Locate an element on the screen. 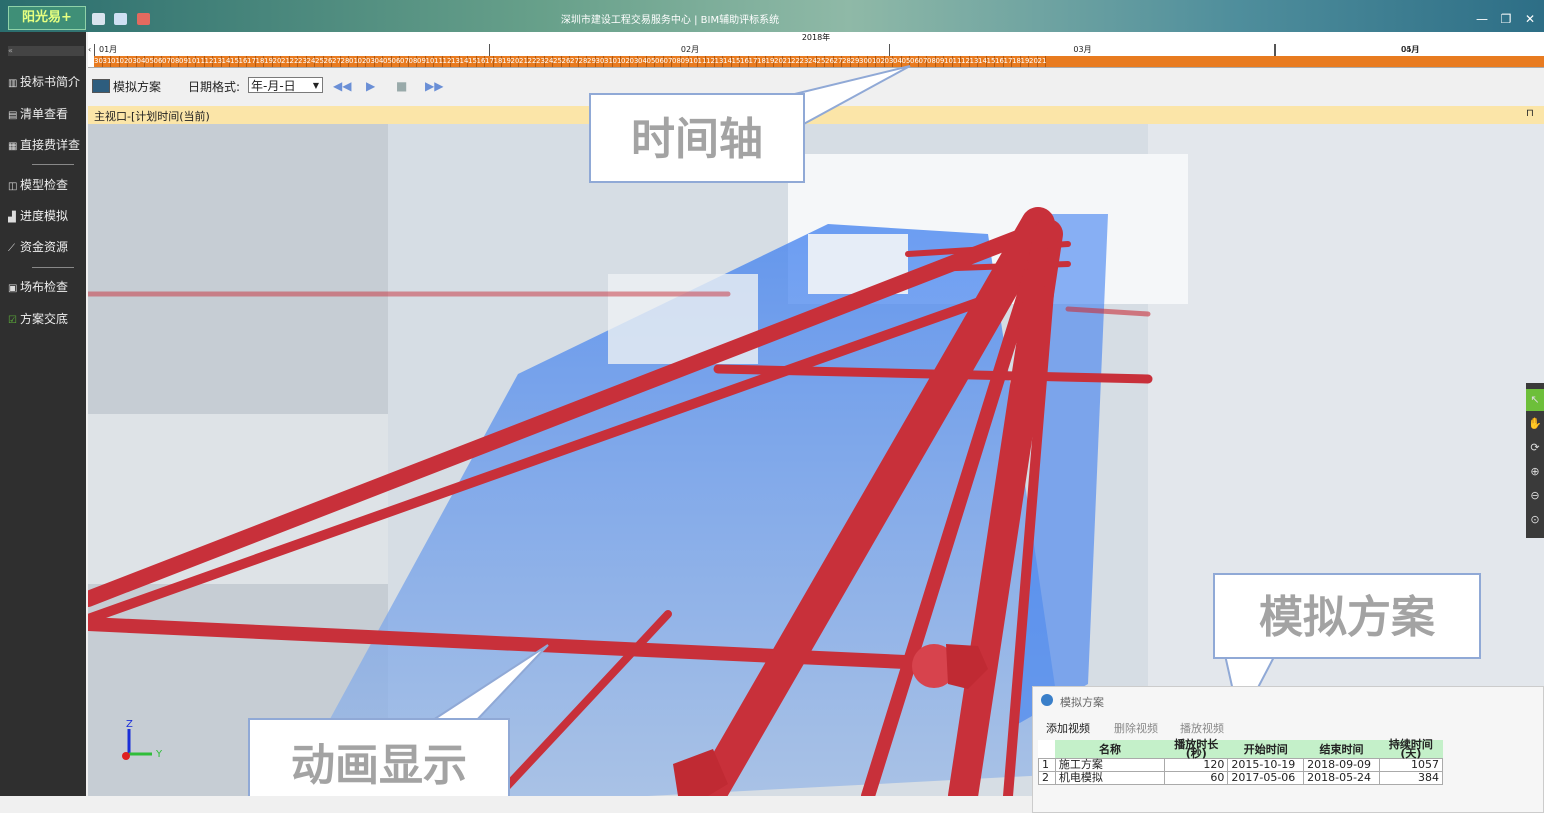 This screenshot has width=1544, height=813. row-index: 2 is located at coordinates (1047, 778).